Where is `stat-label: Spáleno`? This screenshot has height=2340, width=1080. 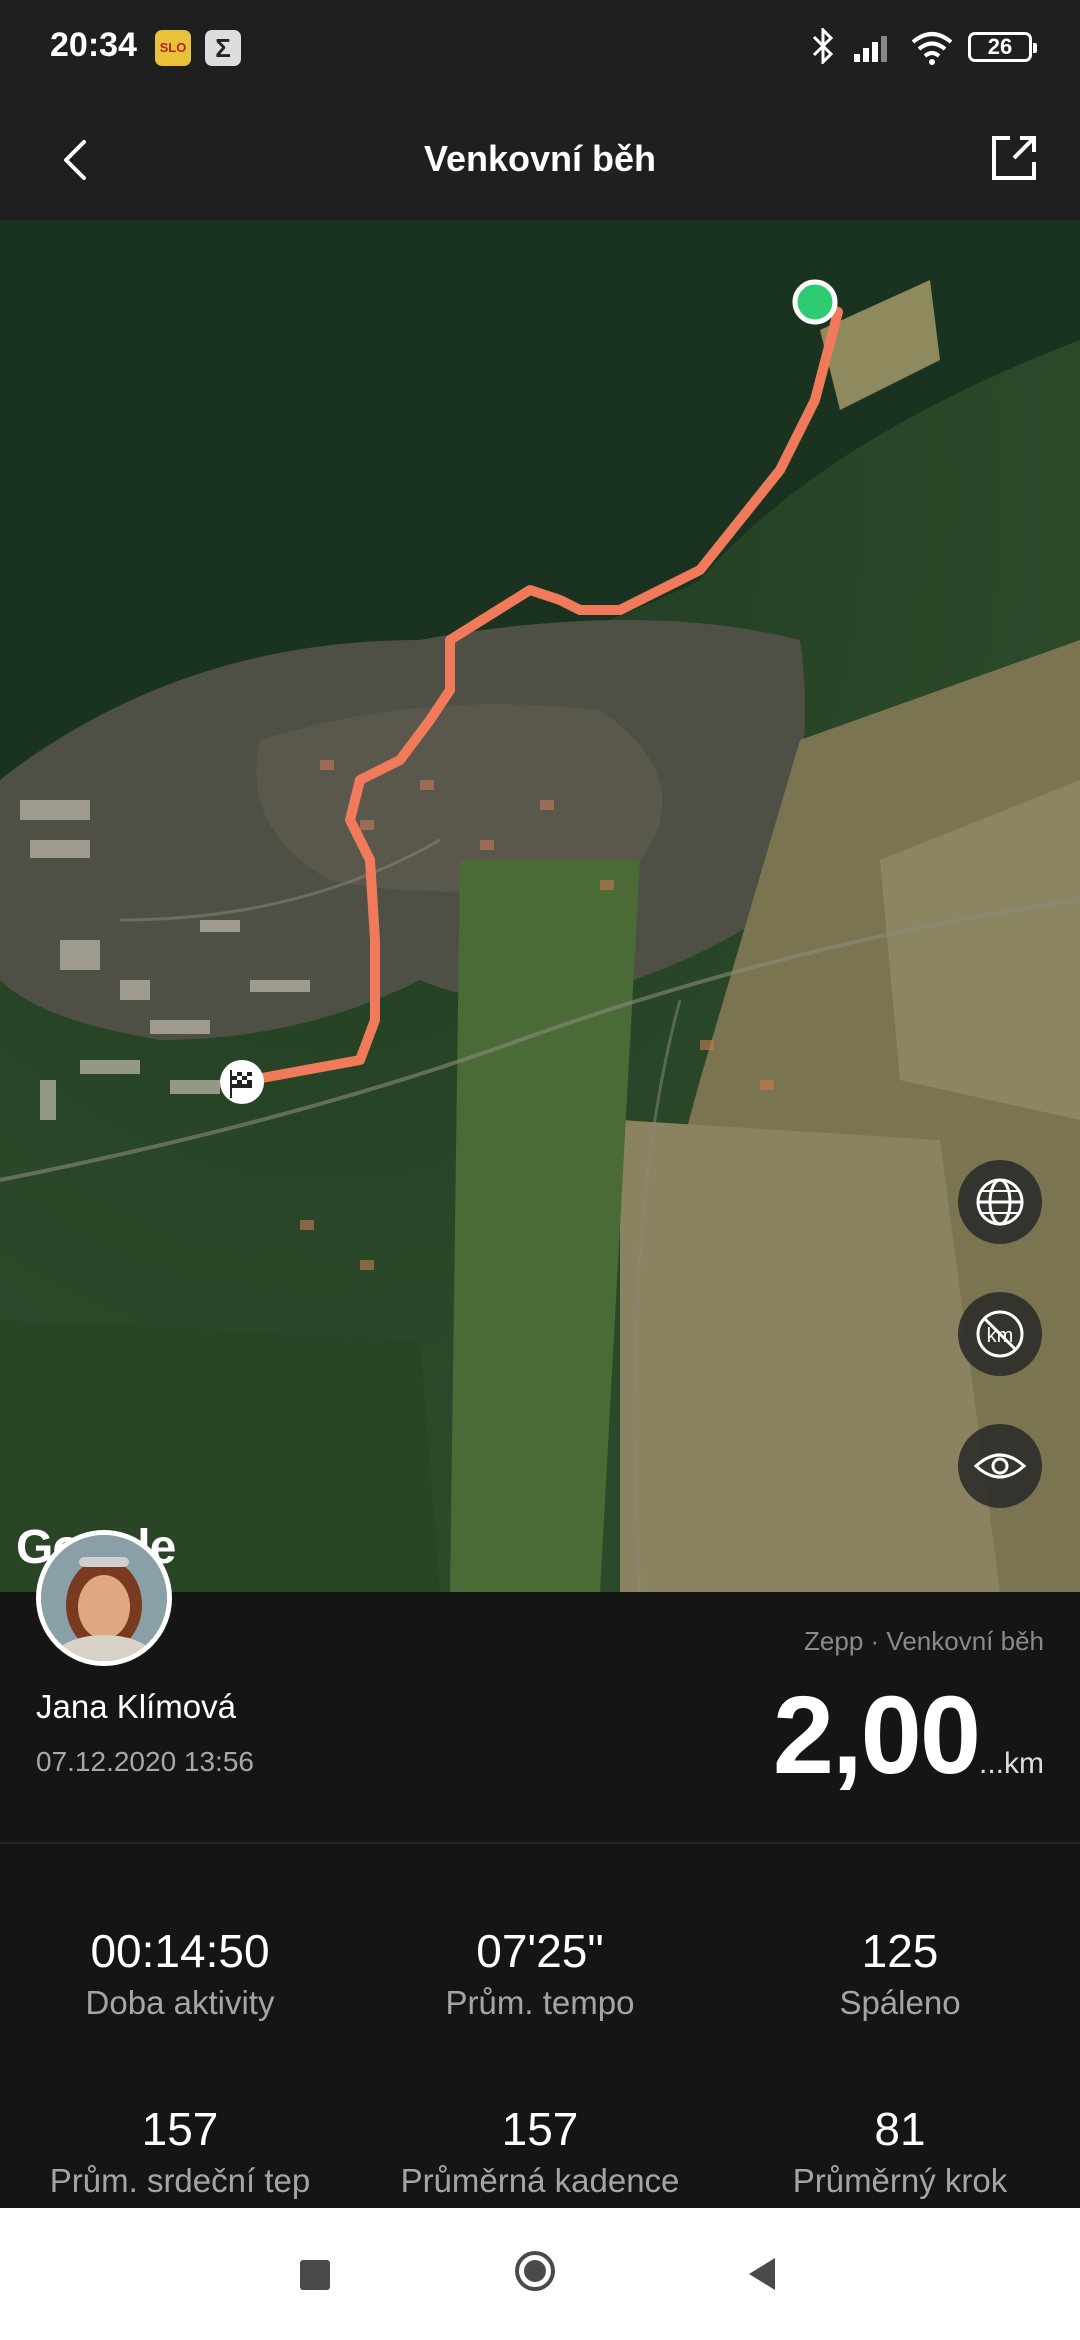 stat-label: Spáleno is located at coordinates (900, 2002).